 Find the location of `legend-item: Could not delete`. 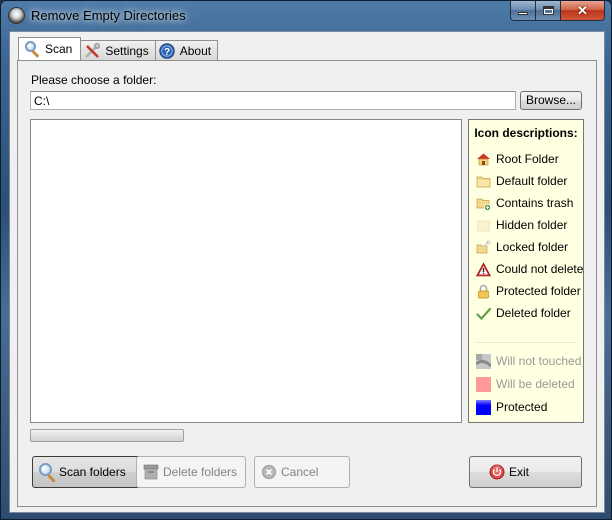

legend-item: Could not delete is located at coordinates (529, 269).